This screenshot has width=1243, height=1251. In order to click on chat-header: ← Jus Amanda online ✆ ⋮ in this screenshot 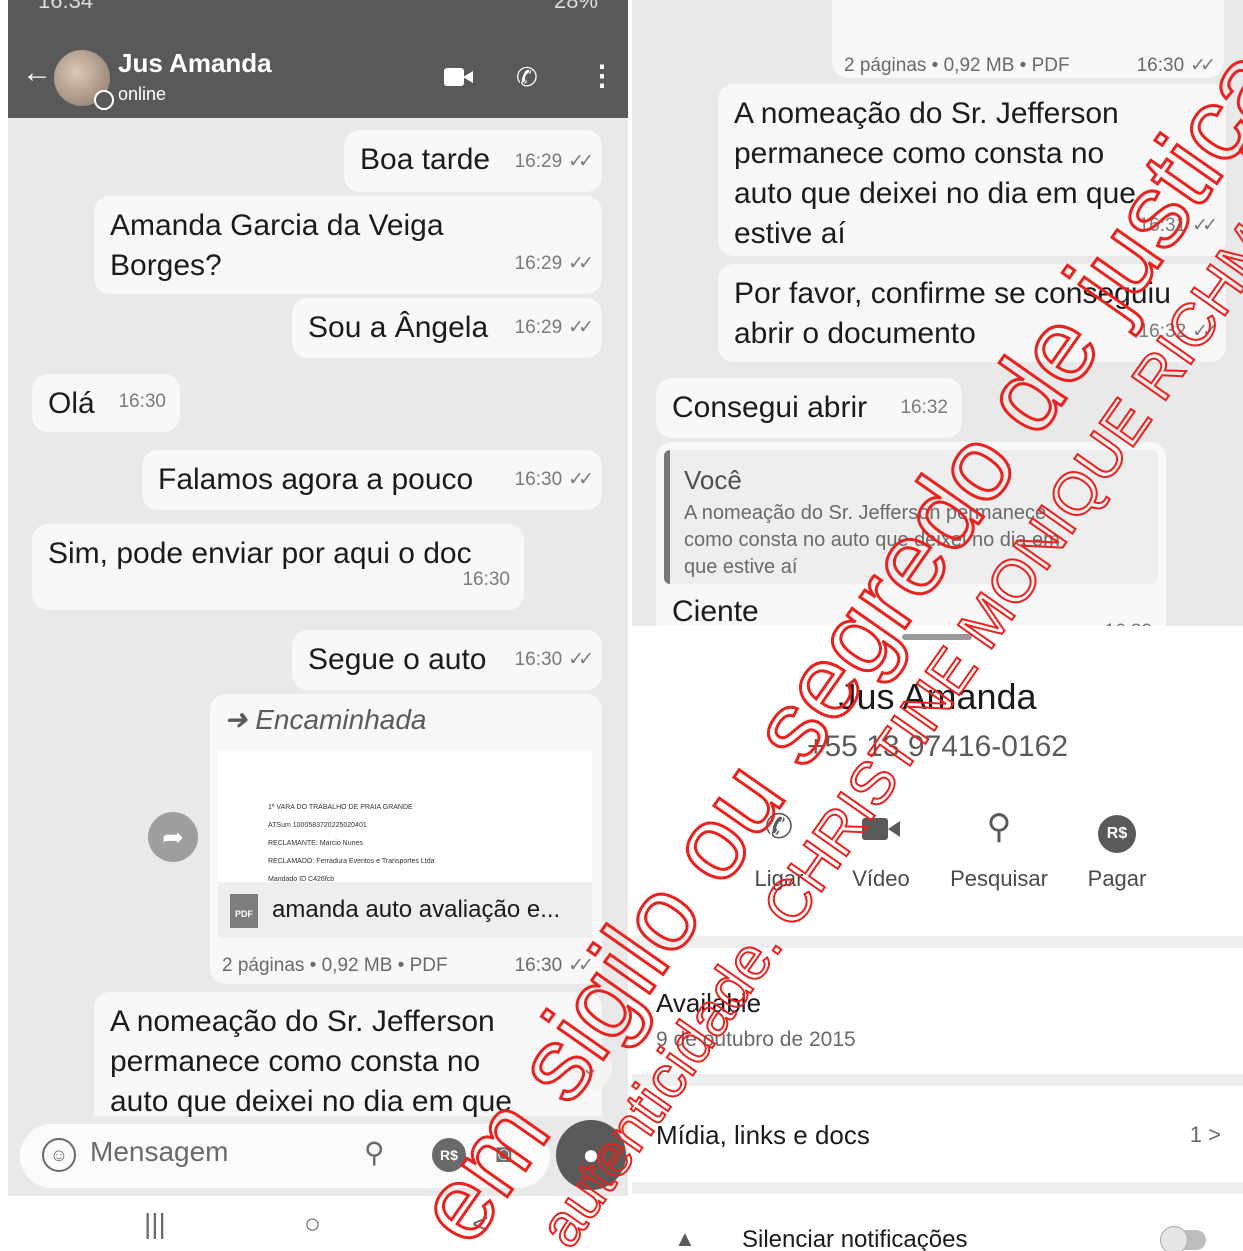, I will do `click(318, 66)`.